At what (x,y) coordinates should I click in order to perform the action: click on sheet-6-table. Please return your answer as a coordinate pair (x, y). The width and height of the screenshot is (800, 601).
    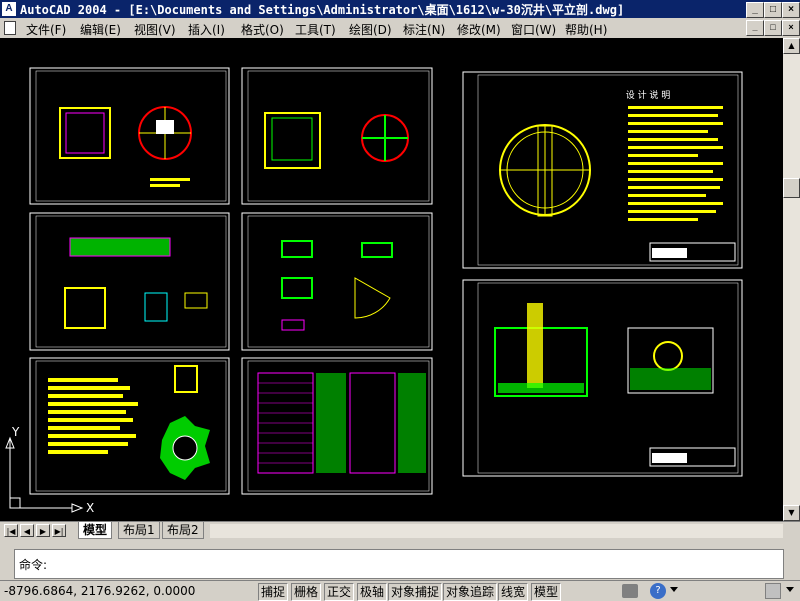
    Looking at the image, I should click on (337, 426).